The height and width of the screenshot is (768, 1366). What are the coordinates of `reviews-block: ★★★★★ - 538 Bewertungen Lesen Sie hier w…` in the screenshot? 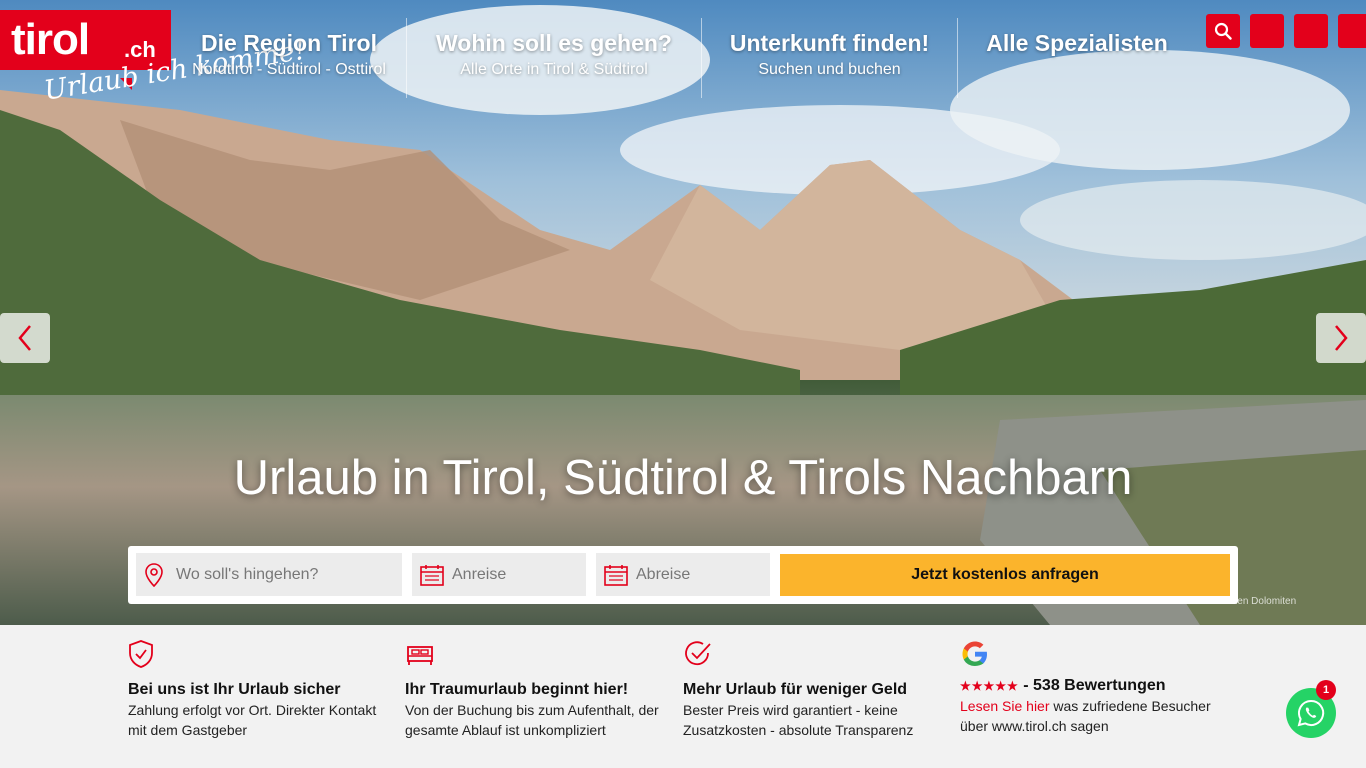 It's located at (1090, 687).